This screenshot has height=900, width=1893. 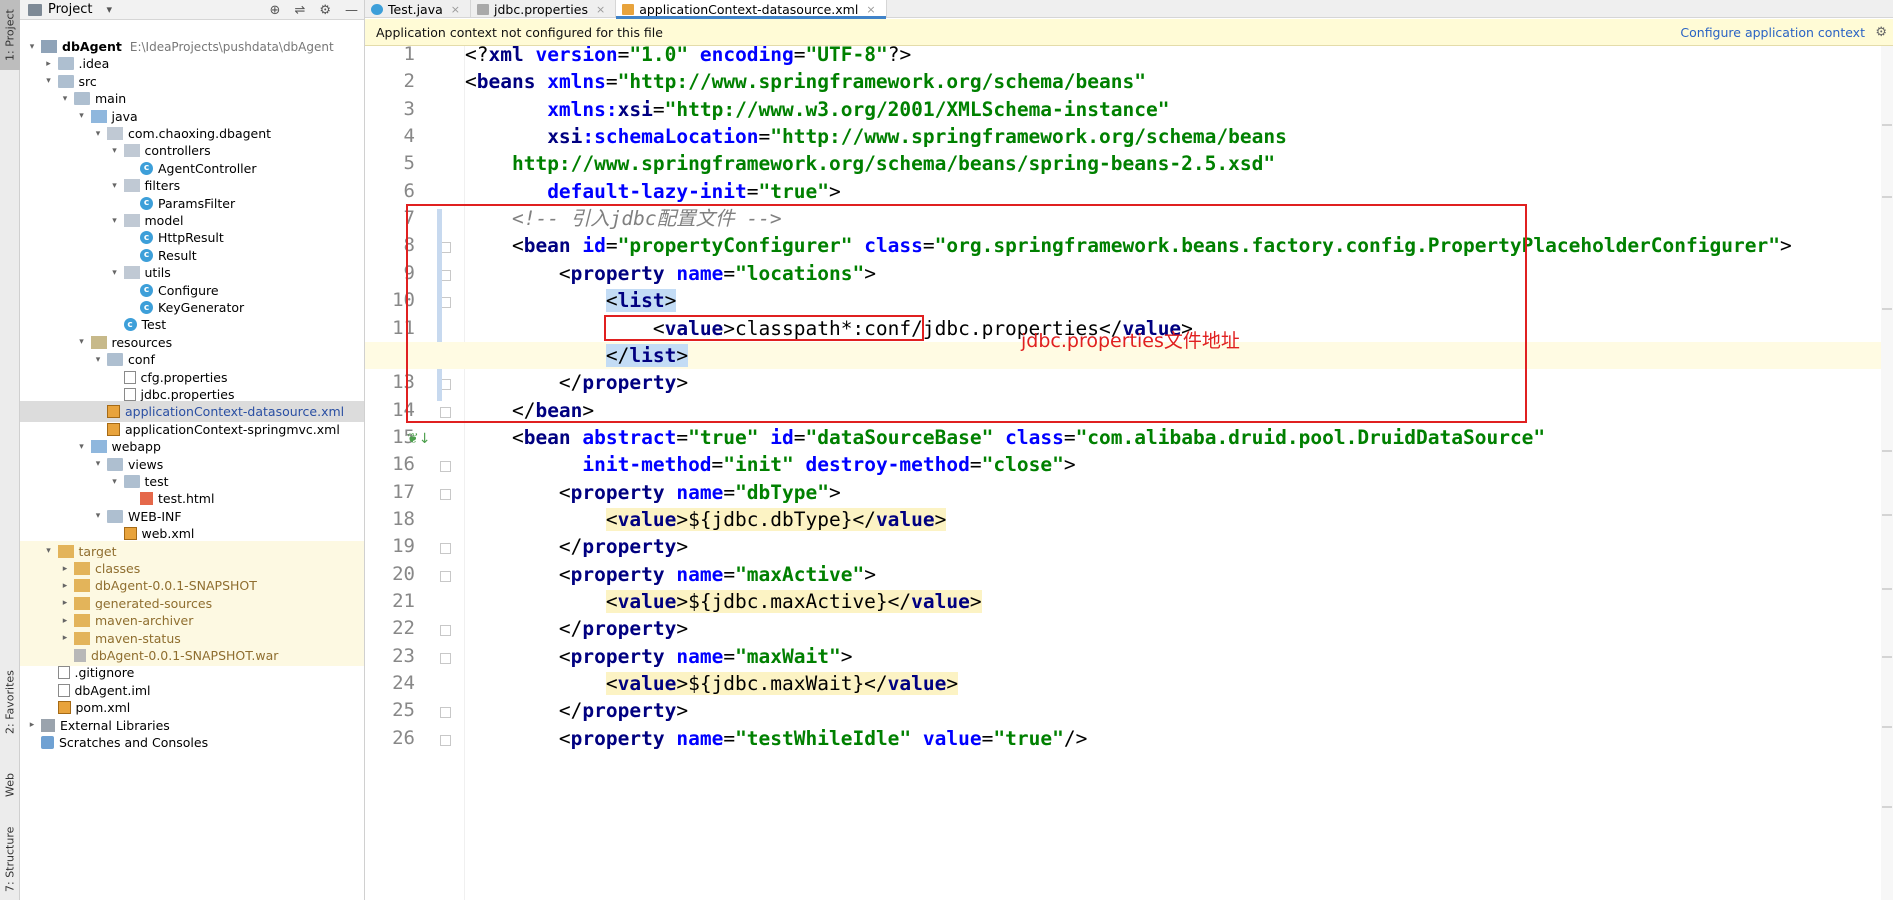 What do you see at coordinates (418, 439) in the screenshot?
I see `spring-bean-icon: ❦↓` at bounding box center [418, 439].